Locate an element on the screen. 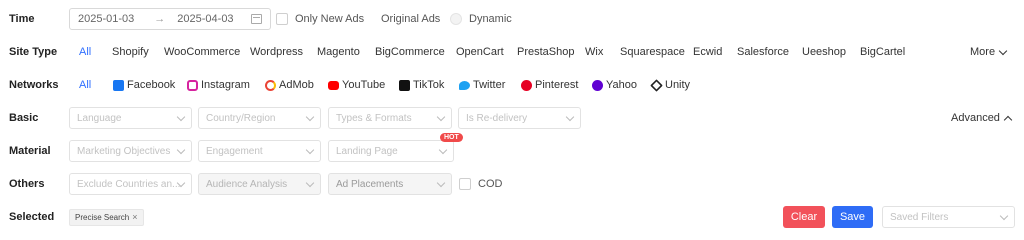 This screenshot has width=1024, height=240. network-yahoo-label: Yahoo is located at coordinates (621, 85).